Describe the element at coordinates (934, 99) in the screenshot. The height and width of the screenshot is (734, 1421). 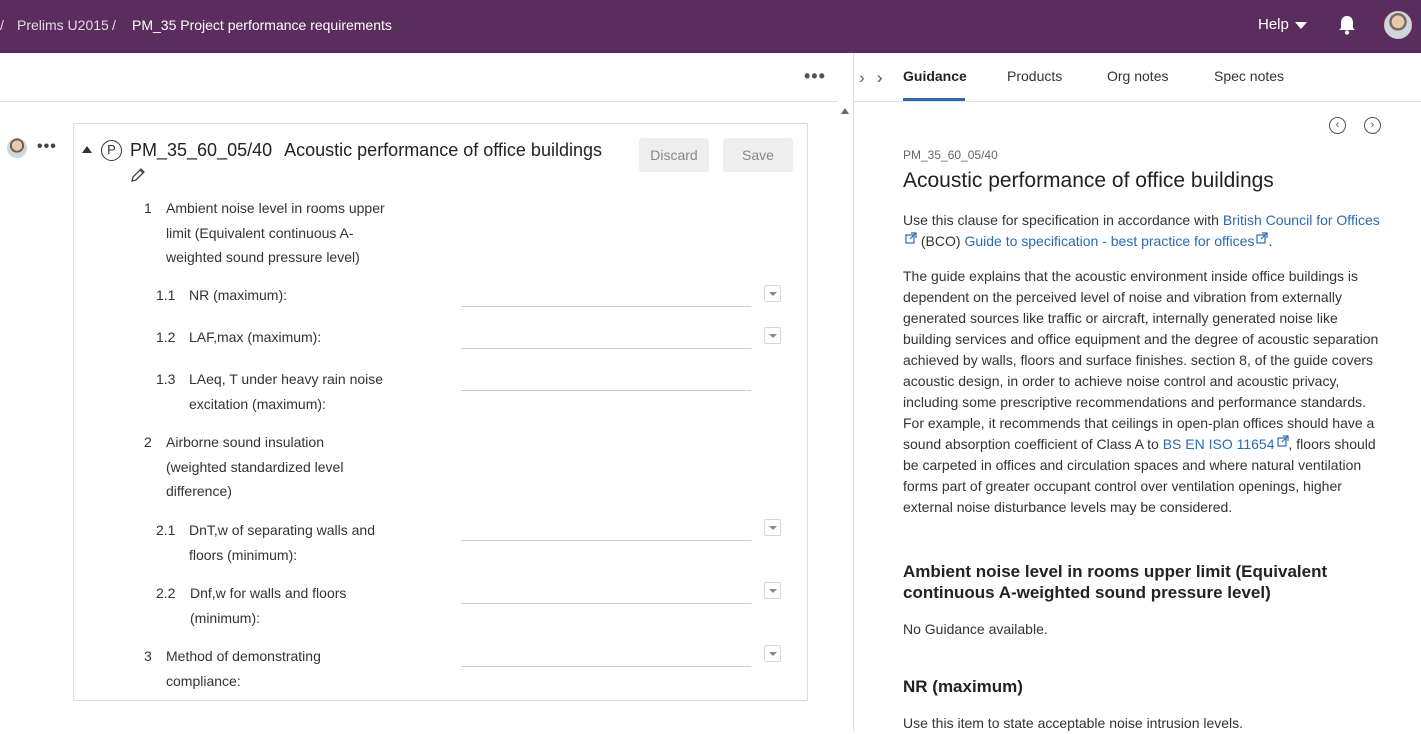
I see `active-tab-indicator` at that location.